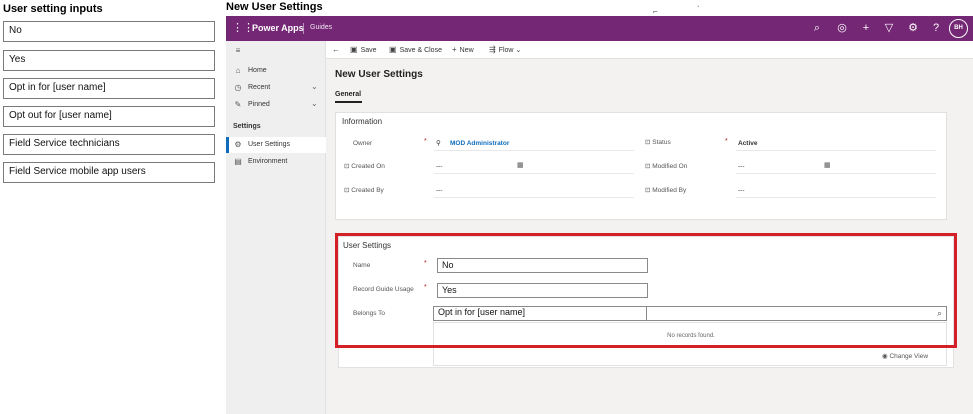 This screenshot has height=414, width=973. What do you see at coordinates (393, 49) in the screenshot?
I see `save-close-icon: ▣` at bounding box center [393, 49].